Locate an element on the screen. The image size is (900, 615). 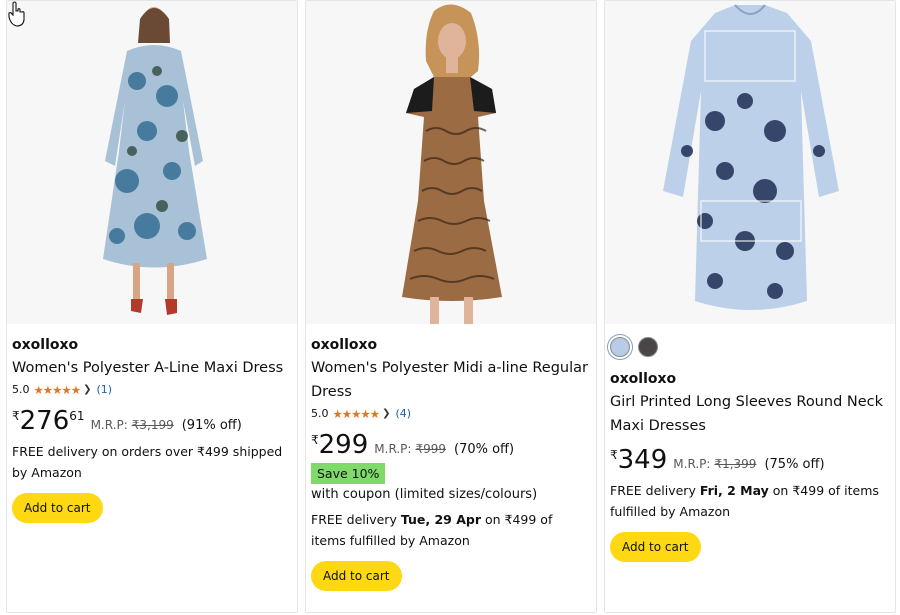
mrp-price: ₹1,399 is located at coordinates (735, 464).